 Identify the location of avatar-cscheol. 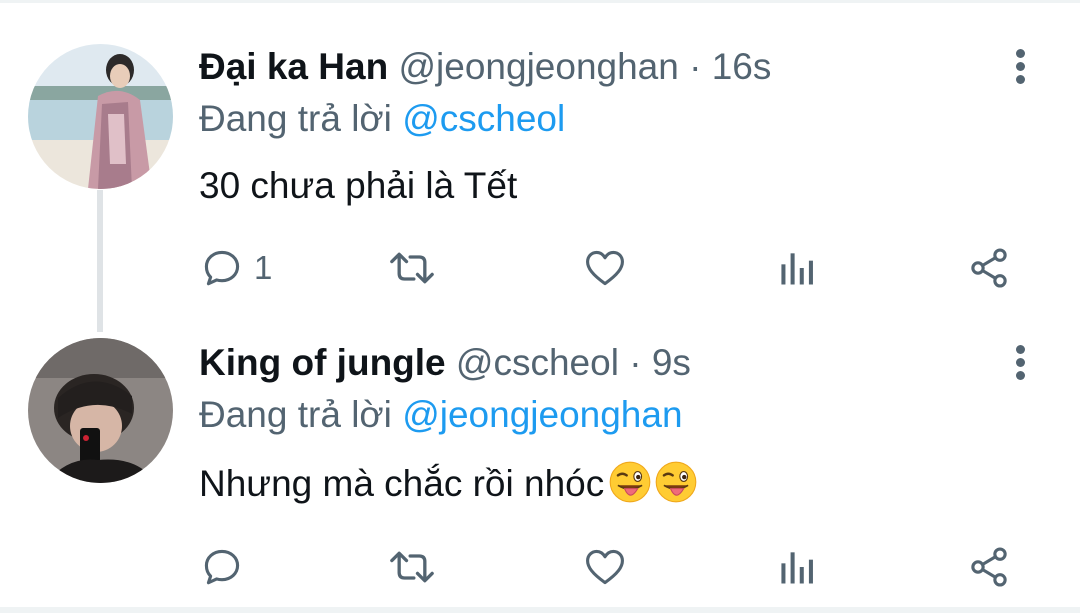
(100, 410).